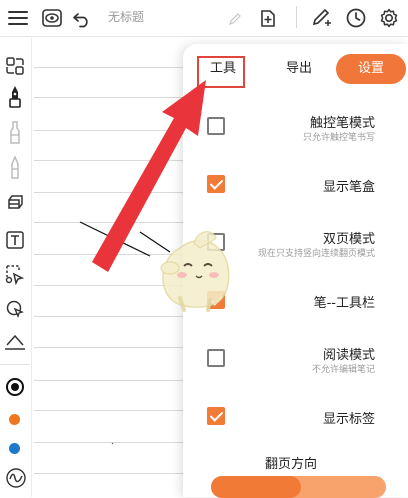 The image size is (408, 498). I want to click on option-label: 阅读模式, so click(348, 355).